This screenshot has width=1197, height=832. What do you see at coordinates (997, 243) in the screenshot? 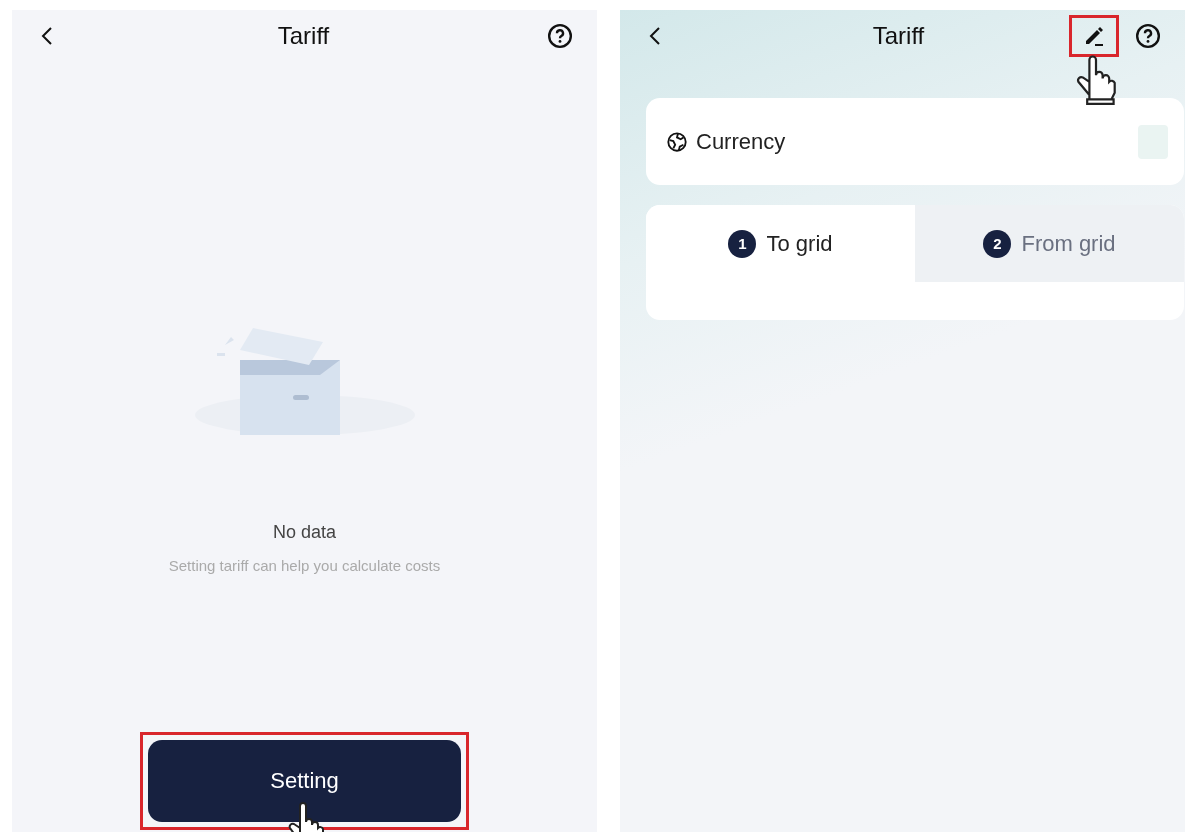
I see `step-number-badge: 2` at bounding box center [997, 243].